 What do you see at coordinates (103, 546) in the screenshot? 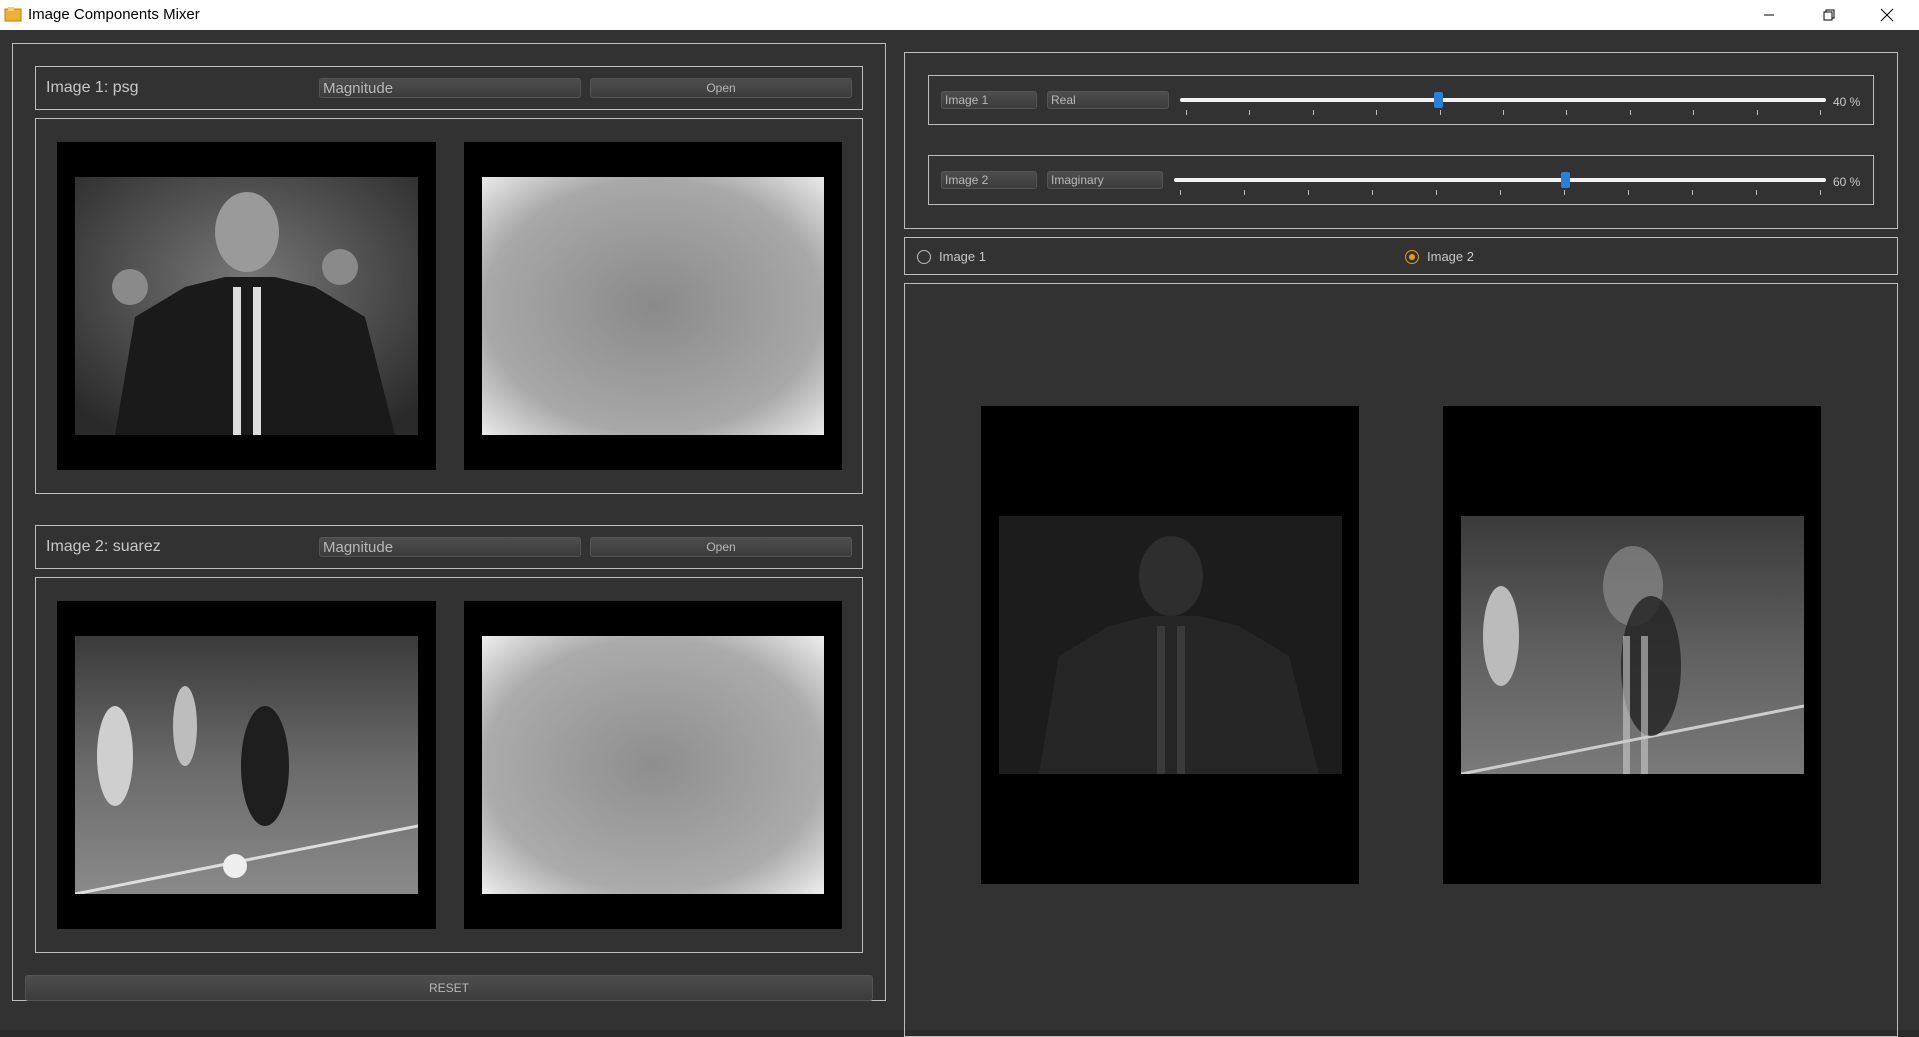
I see `image2-label: Image 2: suarez` at bounding box center [103, 546].